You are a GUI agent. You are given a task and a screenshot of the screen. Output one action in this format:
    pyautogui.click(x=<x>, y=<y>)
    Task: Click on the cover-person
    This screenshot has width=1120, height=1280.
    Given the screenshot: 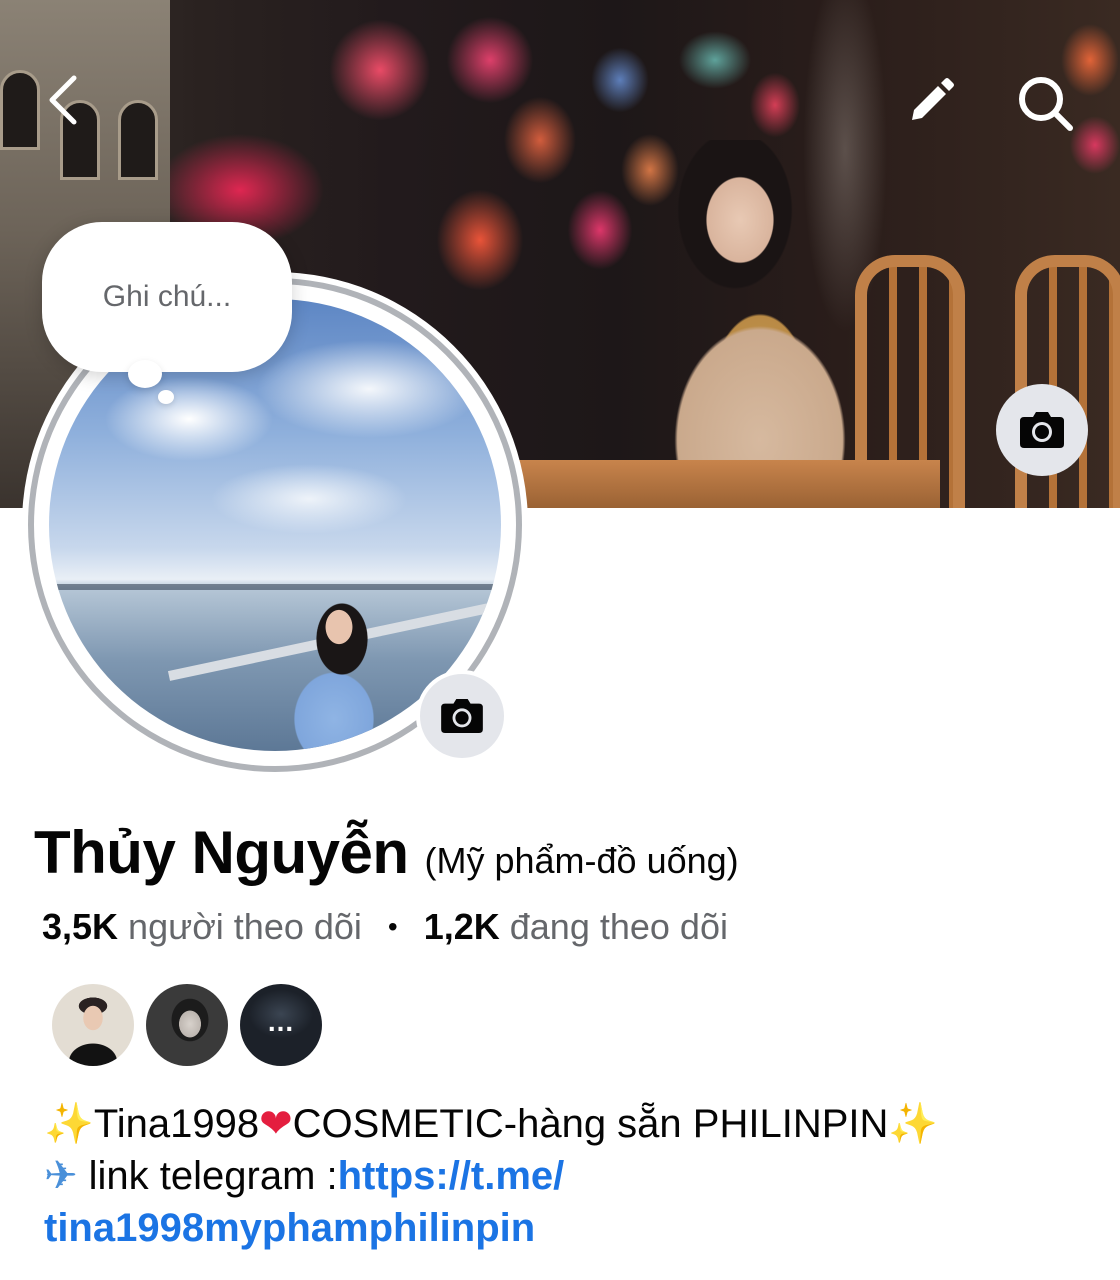 What is the action you would take?
    pyautogui.click(x=725, y=324)
    